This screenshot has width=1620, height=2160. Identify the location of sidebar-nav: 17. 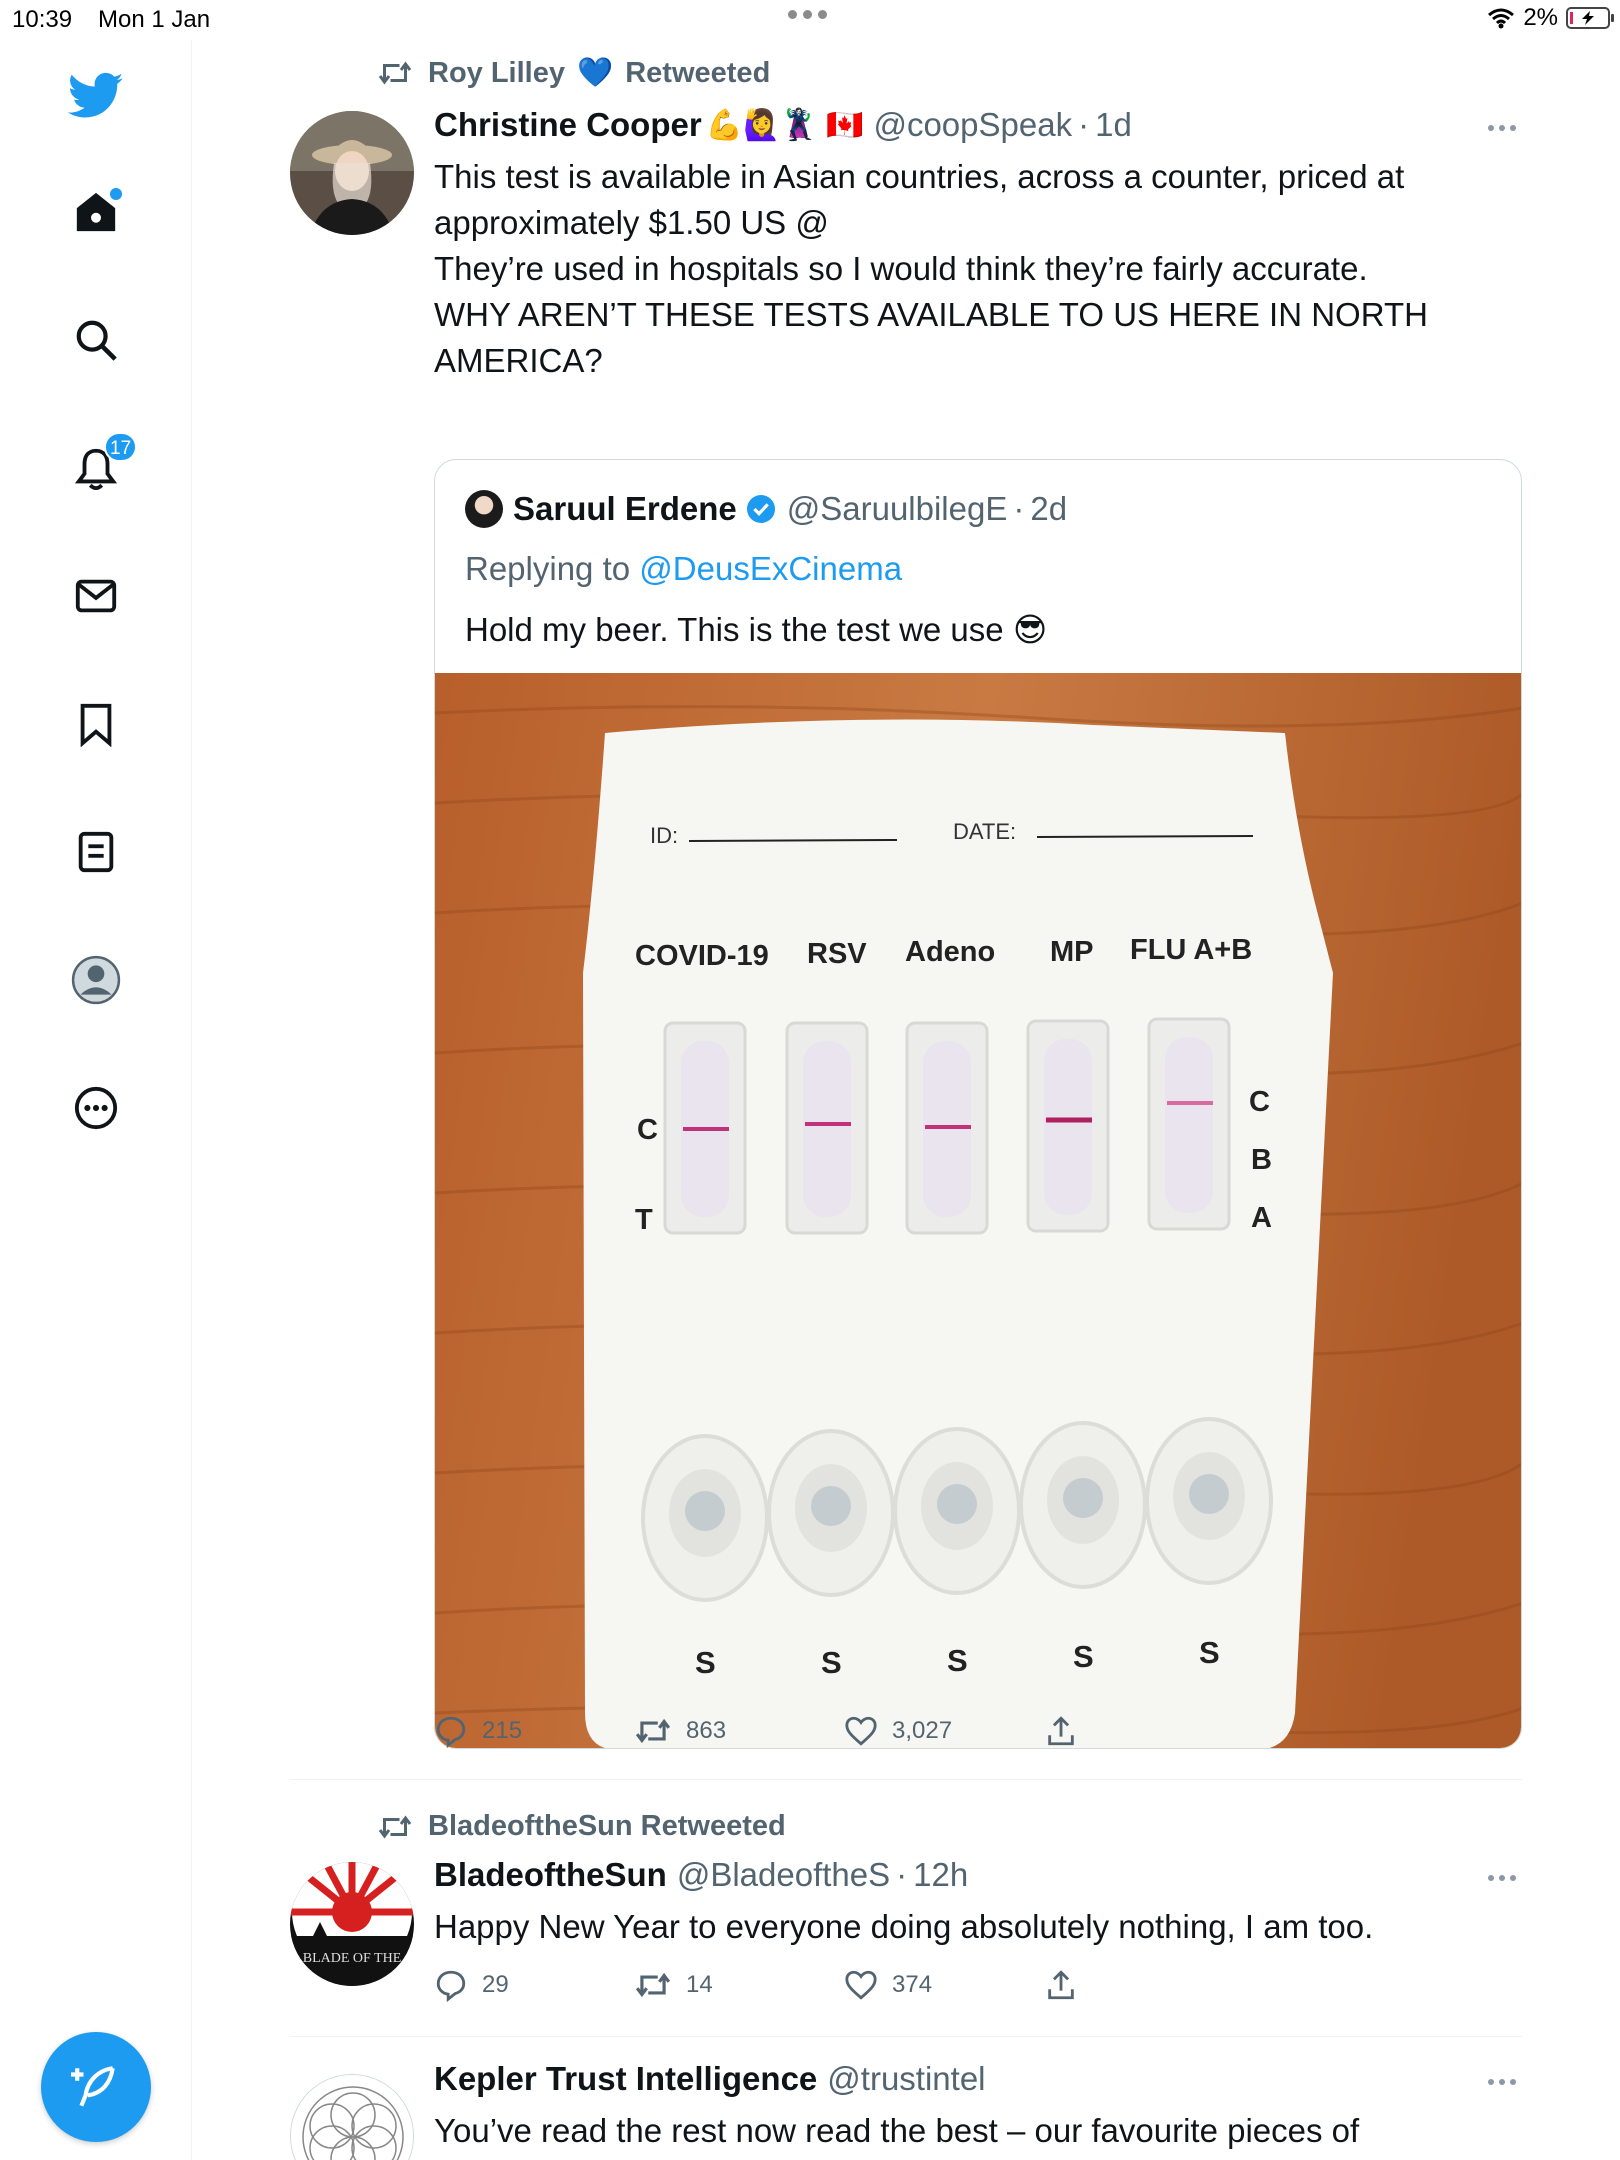
(96, 1100).